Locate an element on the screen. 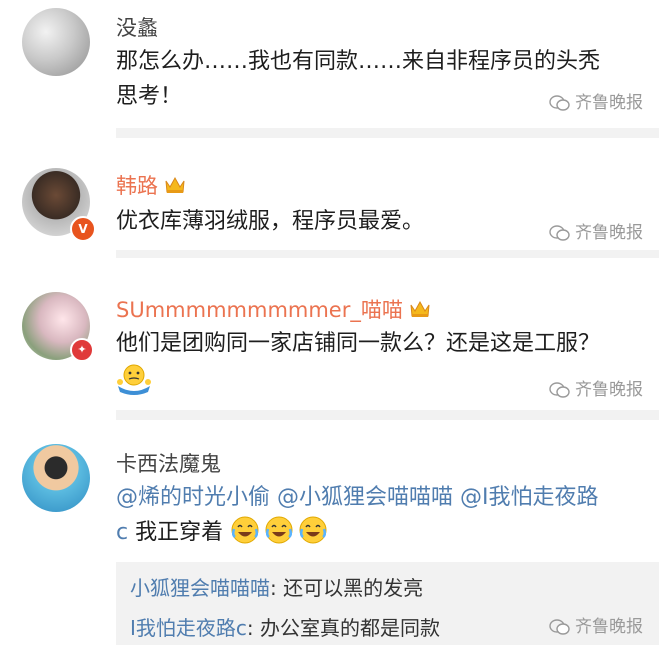 The height and width of the screenshot is (645, 659). comment-text-line: 他们是团购同一家店铺同一款么？还是这是工服？ is located at coordinates (358, 343).